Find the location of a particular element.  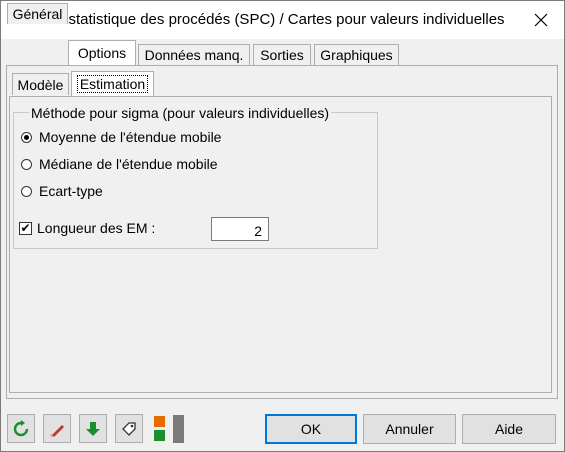

tab-charts-label: Graphiques is located at coordinates (356, 55).